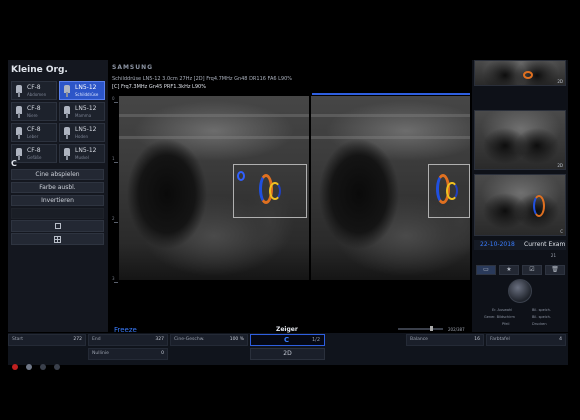 The width and height of the screenshot is (580, 420). I want to click on tile-preset-label: Niere, so click(32, 115).